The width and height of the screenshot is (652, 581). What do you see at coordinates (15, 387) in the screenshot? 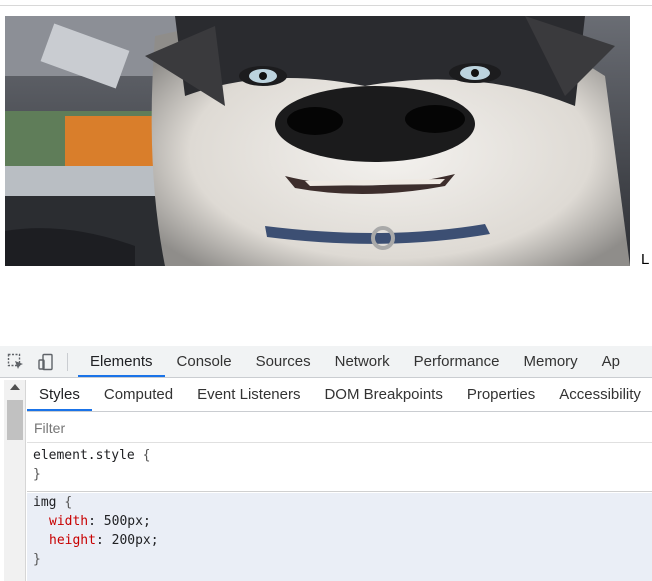
I see `scroll-up-icon` at bounding box center [15, 387].